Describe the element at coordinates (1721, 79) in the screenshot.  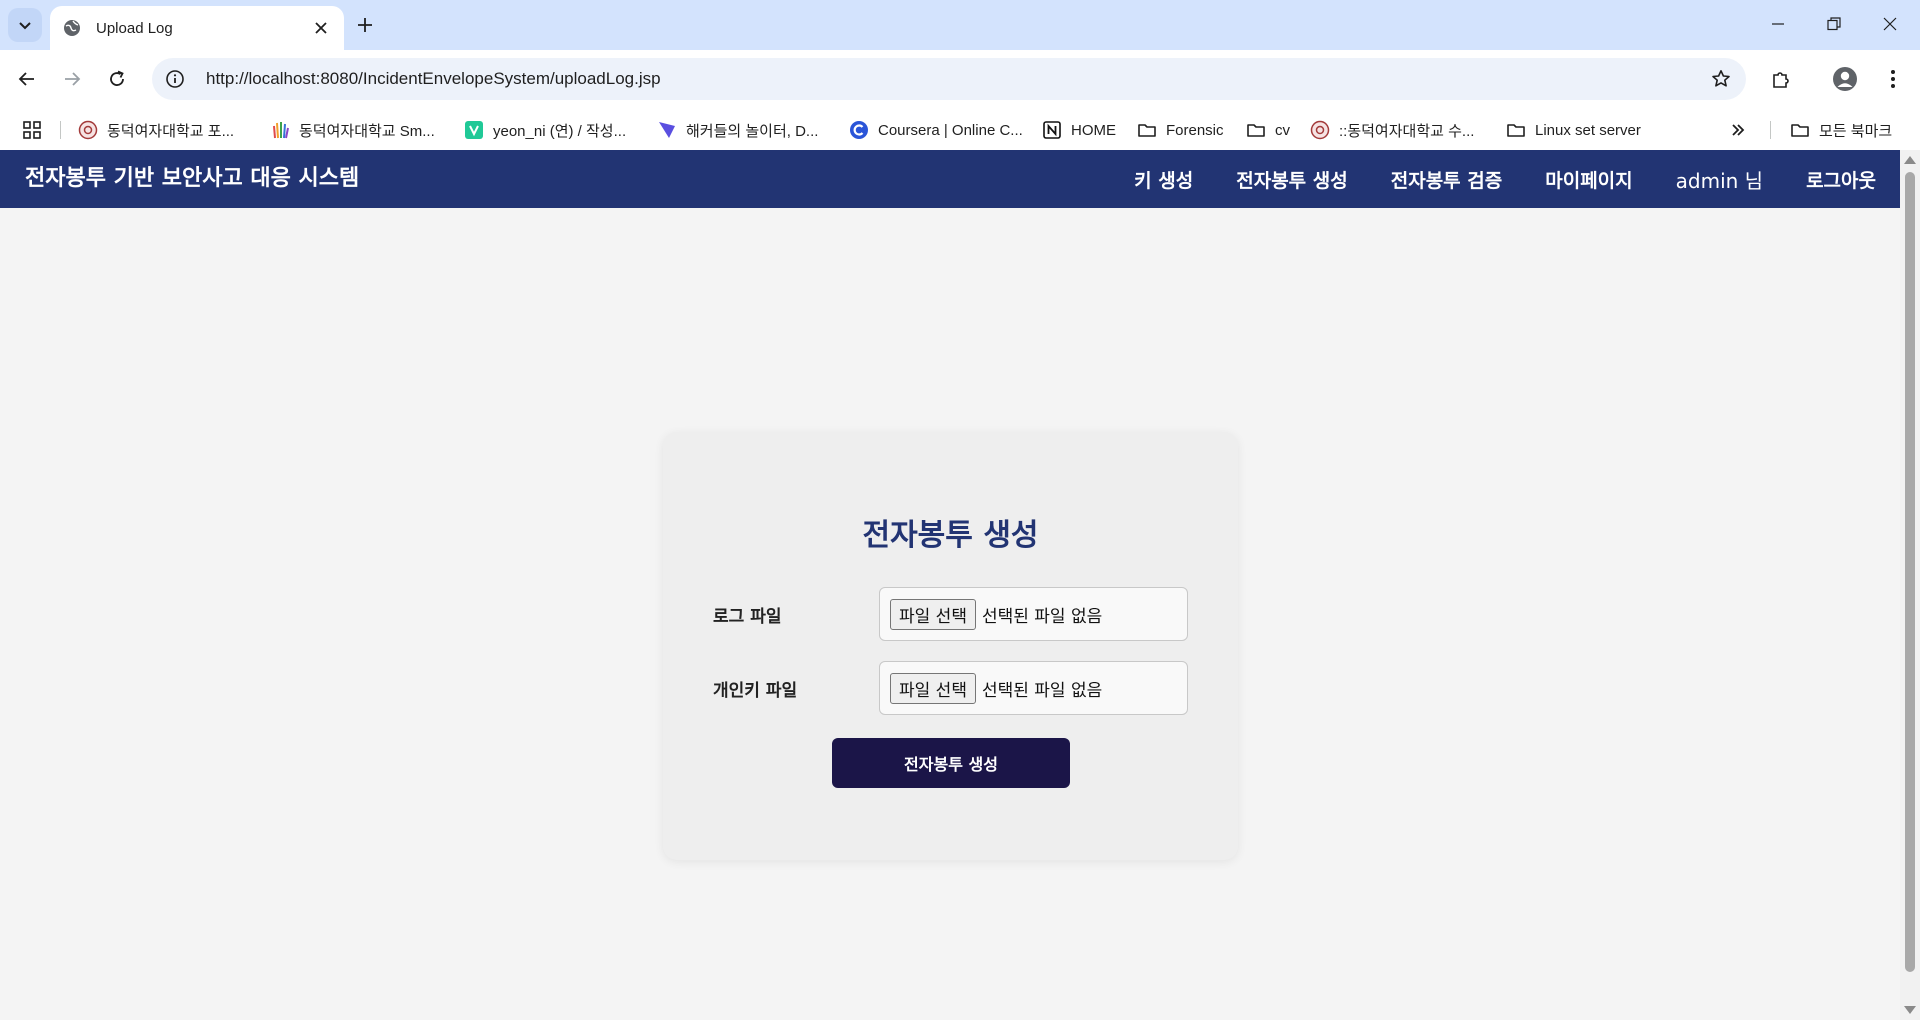
I see `bookmark-star-icon` at that location.